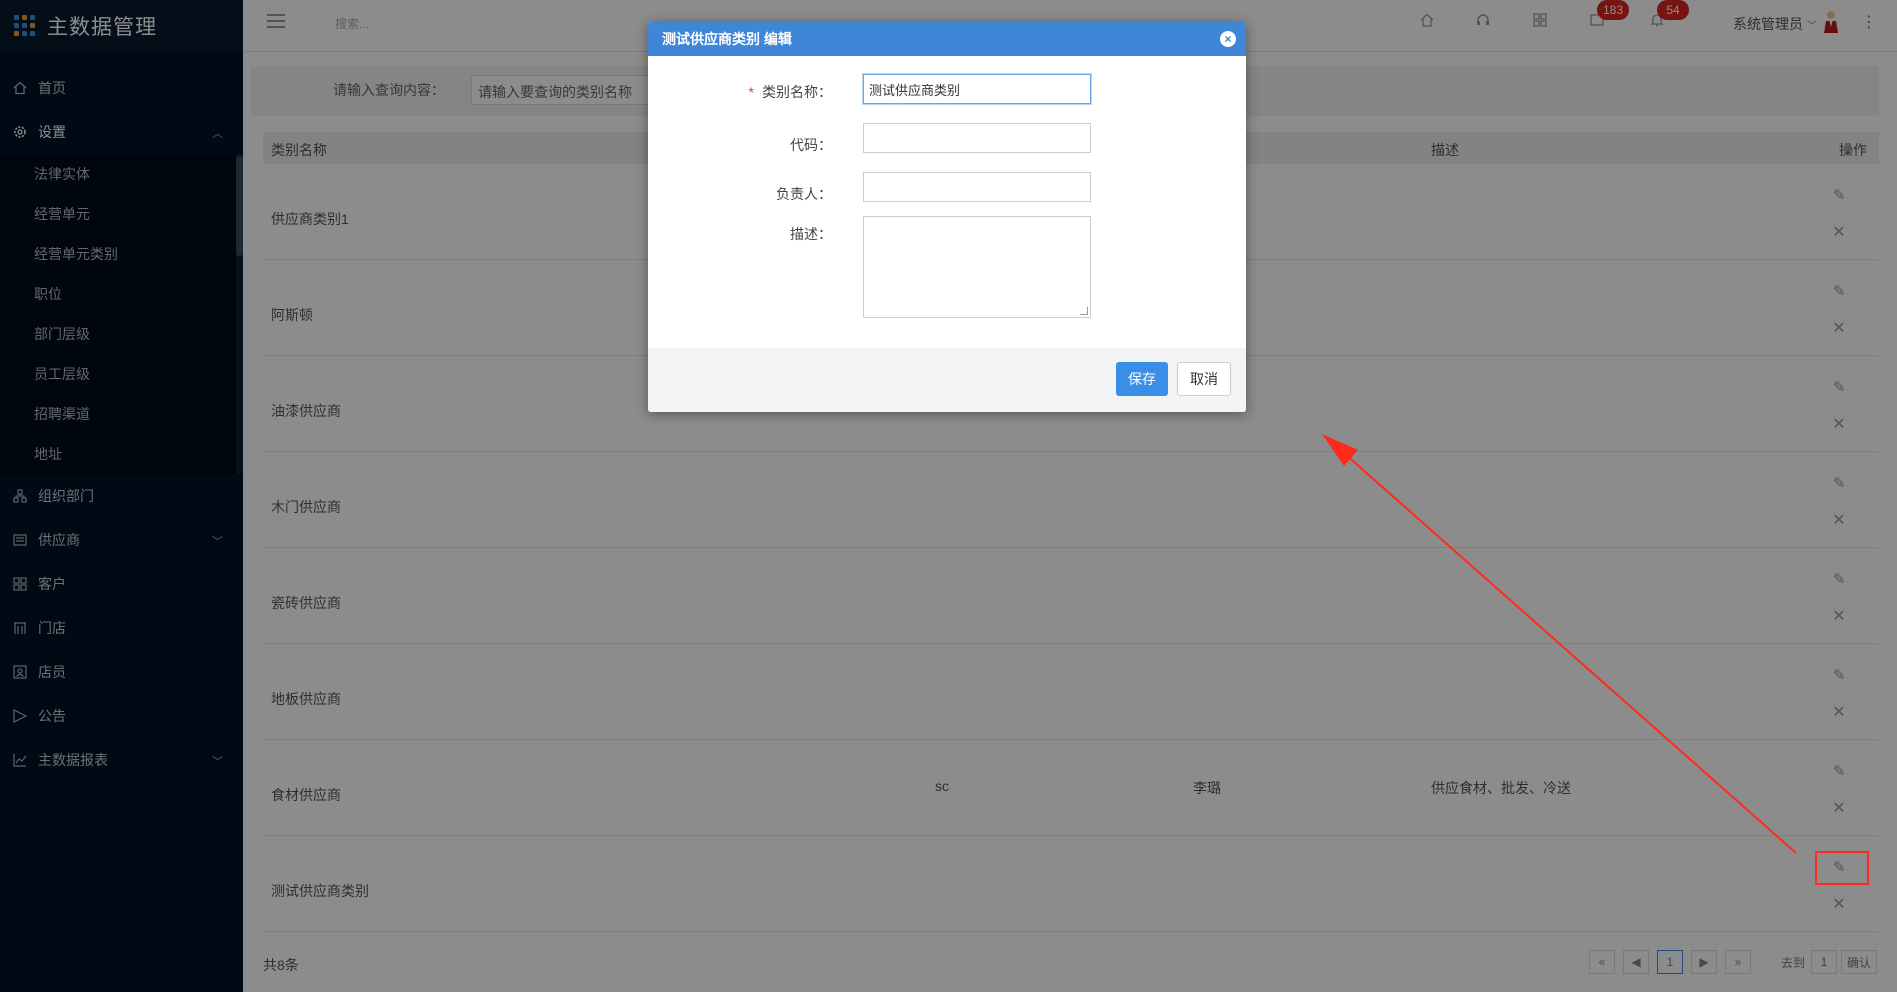  Describe the element at coordinates (751, 92) in the screenshot. I see `required-mark: *` at that location.